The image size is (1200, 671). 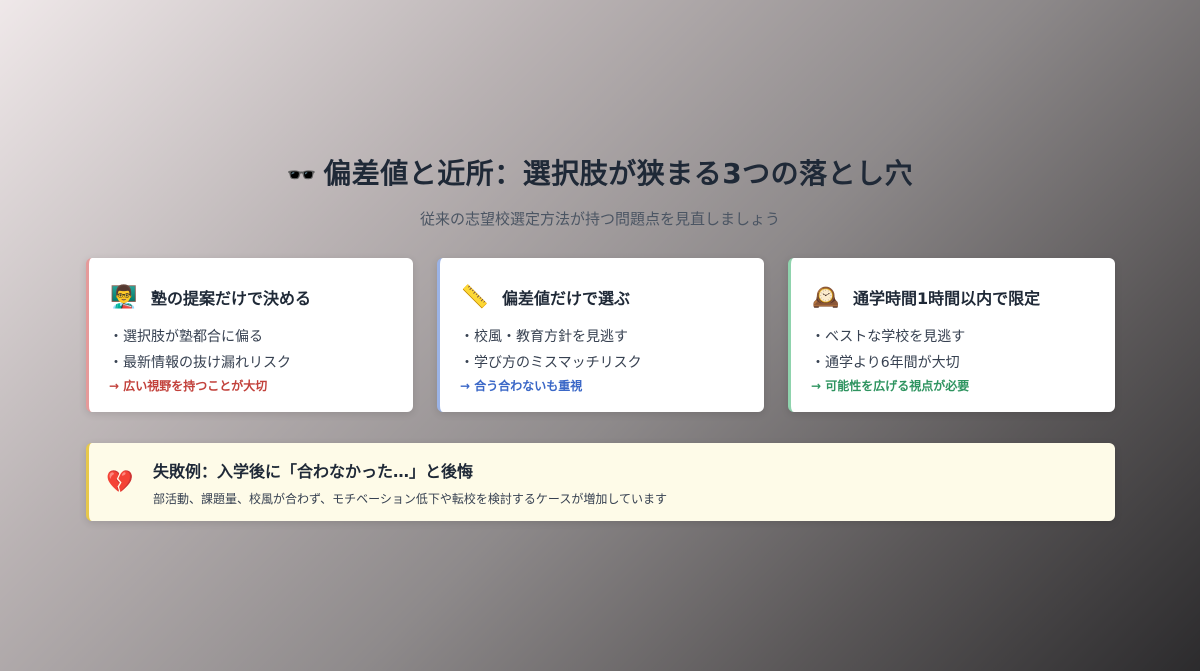 I want to click on card-points: ・校風・教育方針を見逃す ・学び方のミスマッチリスク, so click(x=602, y=350).